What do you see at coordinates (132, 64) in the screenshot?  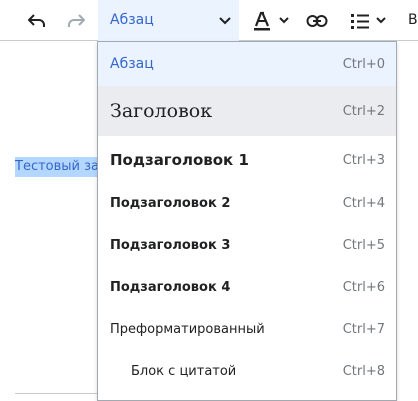 I see `option-label: Абзац` at bounding box center [132, 64].